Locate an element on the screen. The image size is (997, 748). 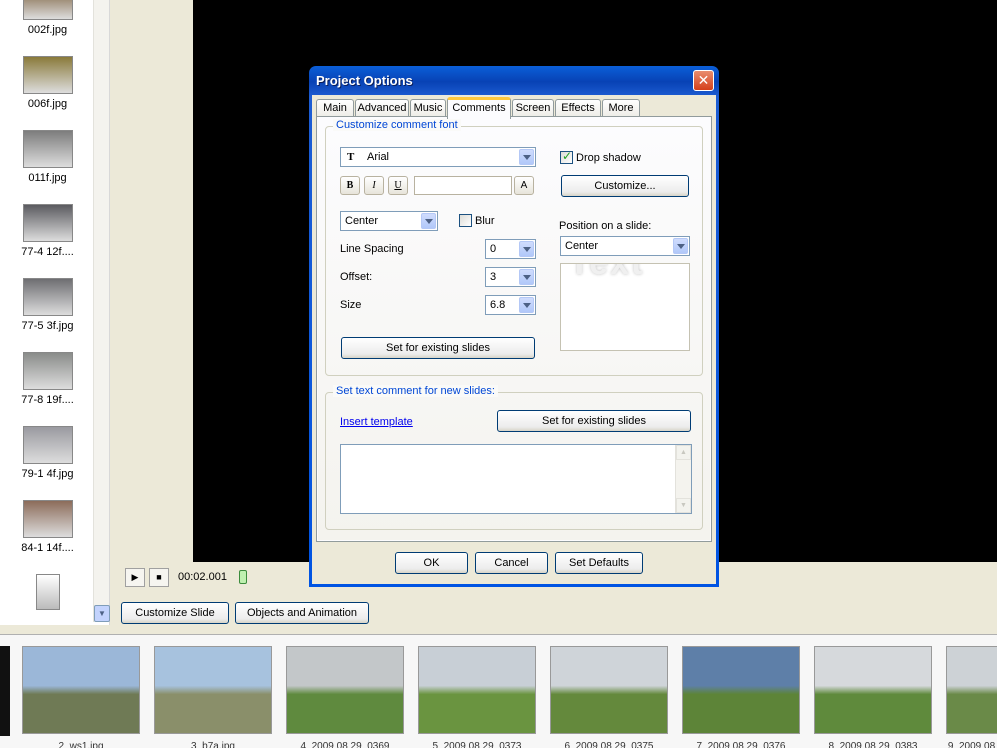
filmstrip-slide: 9_2009 08 is located at coordinates (971, 697).